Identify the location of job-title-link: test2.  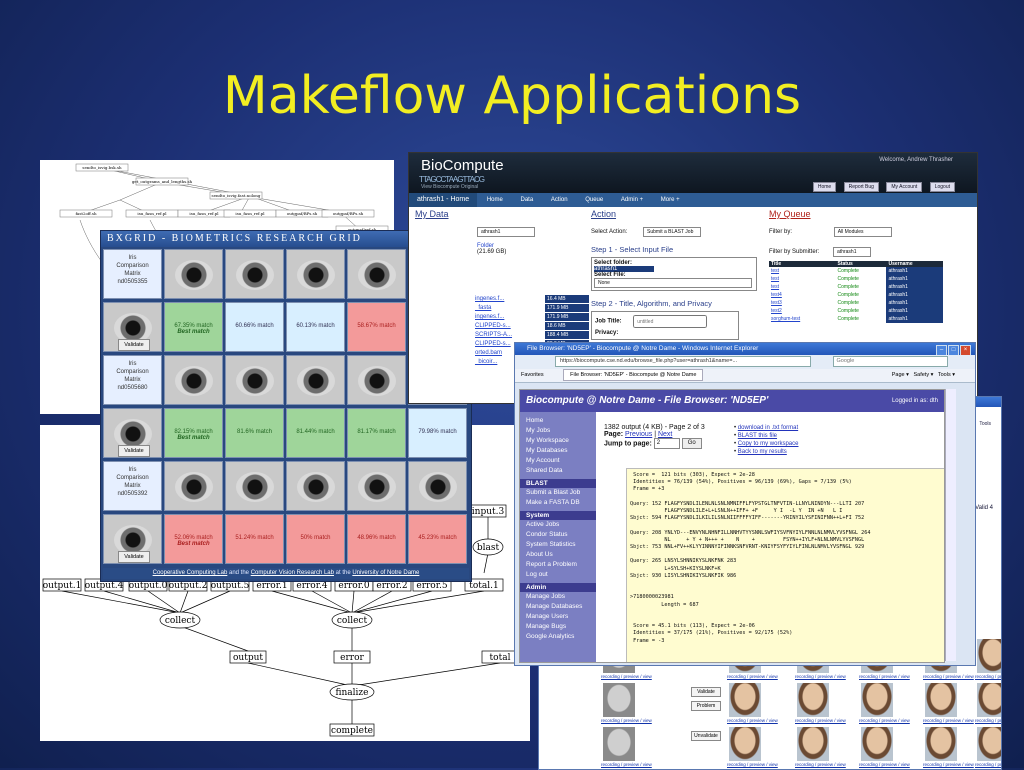
(802, 311).